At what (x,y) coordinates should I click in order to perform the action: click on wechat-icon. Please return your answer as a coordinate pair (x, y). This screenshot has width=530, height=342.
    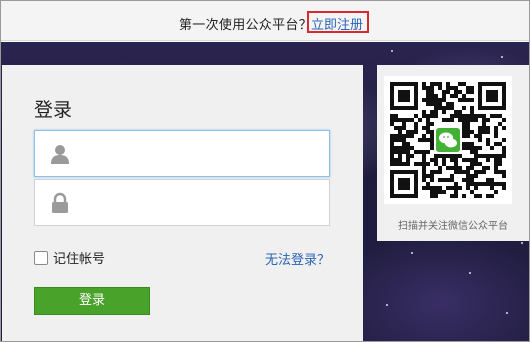
    Looking at the image, I should click on (448, 140).